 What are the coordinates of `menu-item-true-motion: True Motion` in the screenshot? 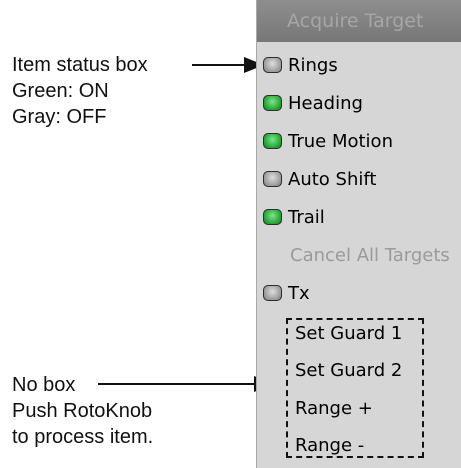 It's located at (359, 141).